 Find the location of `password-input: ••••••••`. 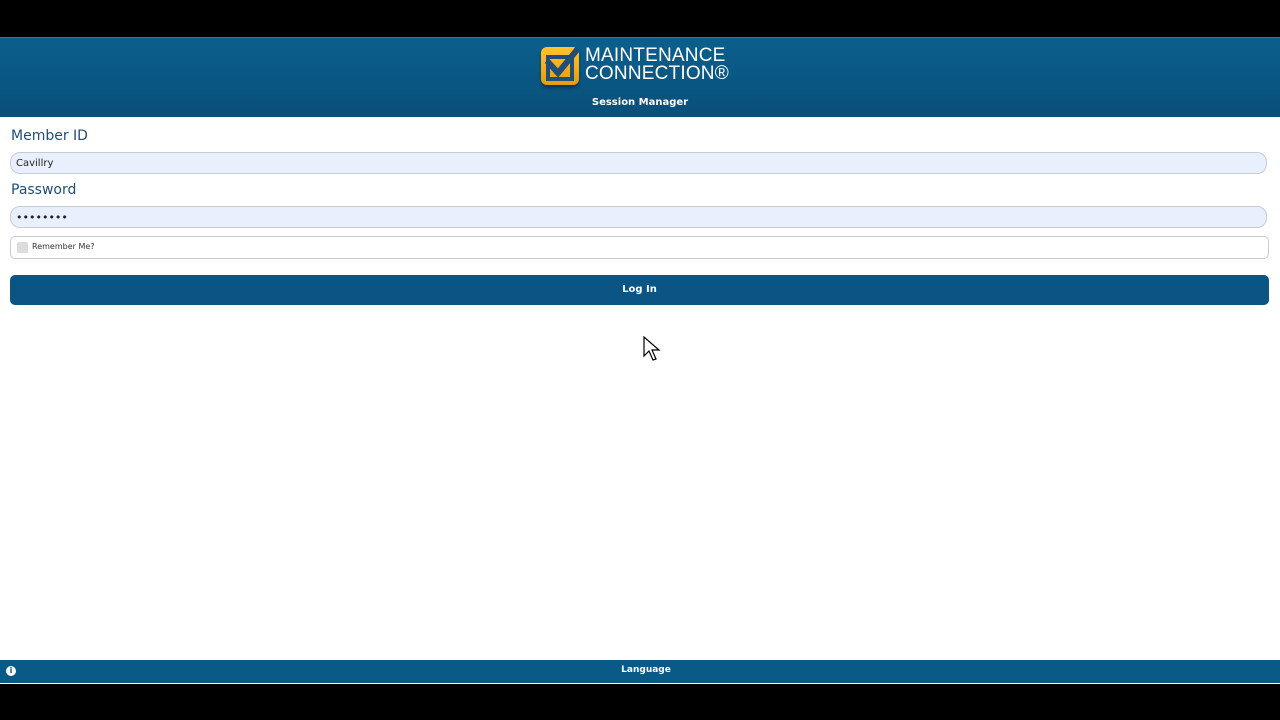

password-input: •••••••• is located at coordinates (638, 217).